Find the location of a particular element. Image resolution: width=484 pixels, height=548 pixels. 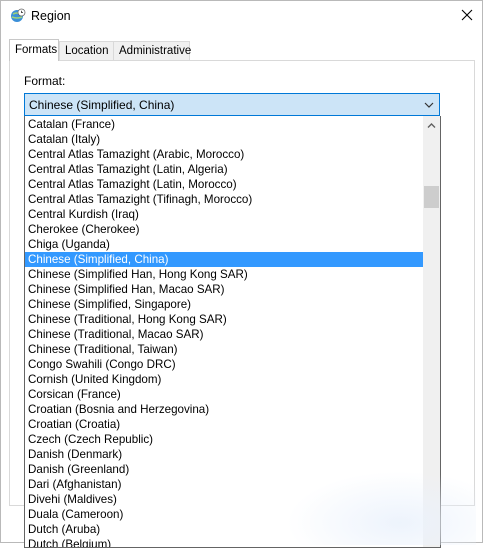

list-item: Croatian (Bosnia and Herzegovina) is located at coordinates (224, 409).